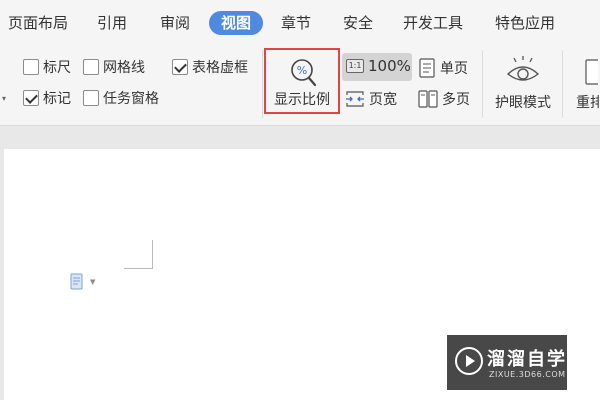 This screenshot has width=600, height=400. Describe the element at coordinates (57, 68) in the screenshot. I see `checkbox-label: 标尺` at that location.